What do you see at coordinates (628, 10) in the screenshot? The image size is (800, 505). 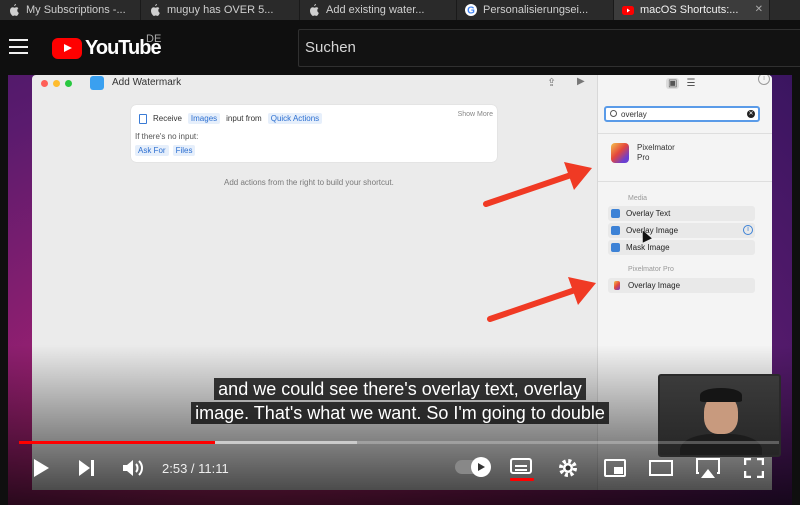 I see `youtube-icon` at bounding box center [628, 10].